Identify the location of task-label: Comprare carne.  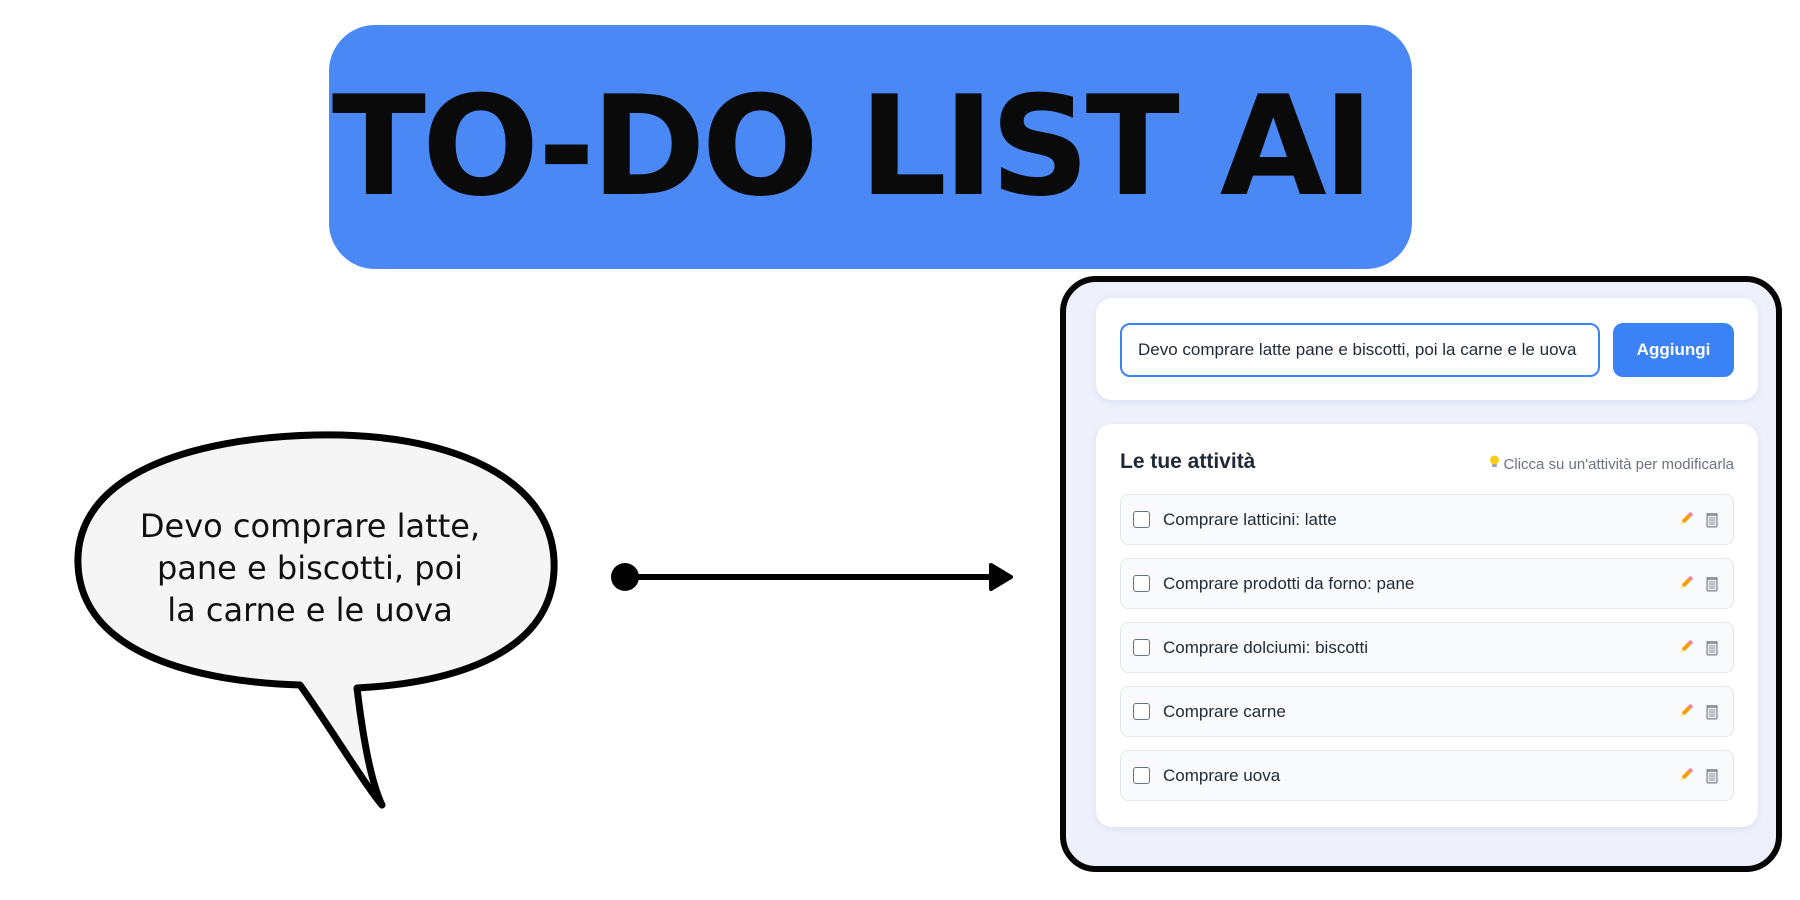
(1224, 712).